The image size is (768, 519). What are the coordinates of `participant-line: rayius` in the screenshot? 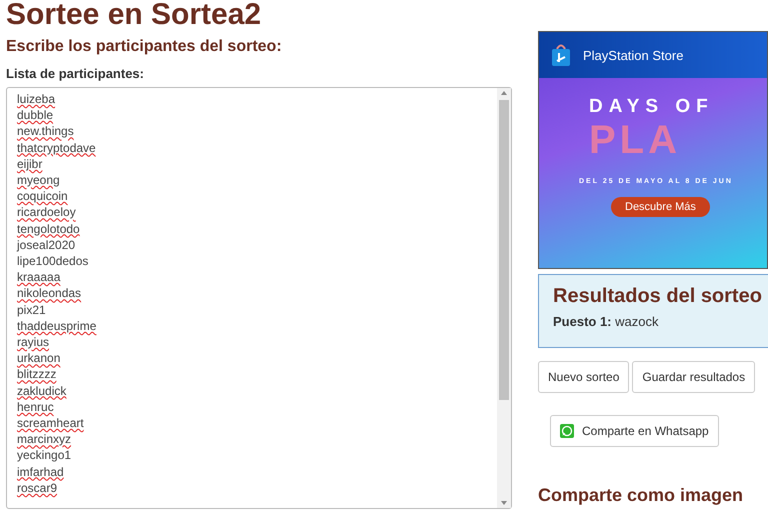 It's located at (33, 342).